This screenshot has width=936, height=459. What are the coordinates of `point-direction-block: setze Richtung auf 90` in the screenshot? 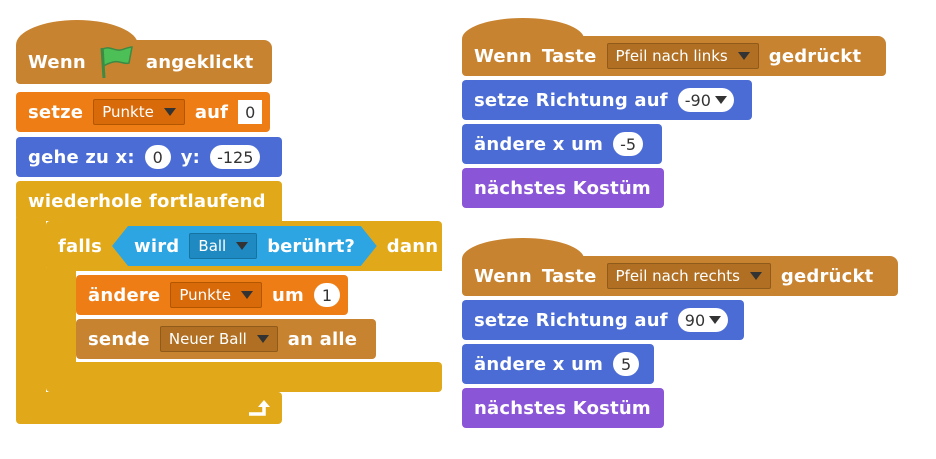 It's located at (603, 320).